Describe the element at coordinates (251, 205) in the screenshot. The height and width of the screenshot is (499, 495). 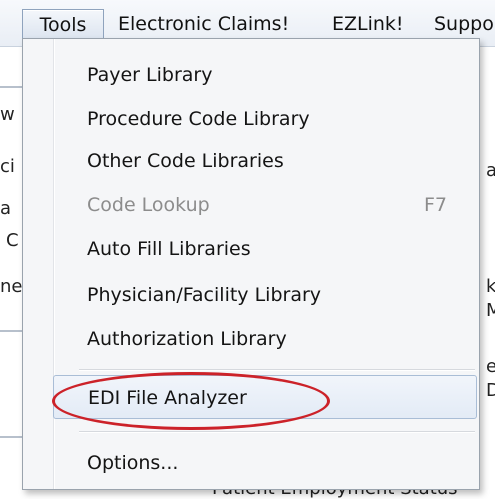
I see `menu-item-code-lookup: Code Lookup F7` at that location.